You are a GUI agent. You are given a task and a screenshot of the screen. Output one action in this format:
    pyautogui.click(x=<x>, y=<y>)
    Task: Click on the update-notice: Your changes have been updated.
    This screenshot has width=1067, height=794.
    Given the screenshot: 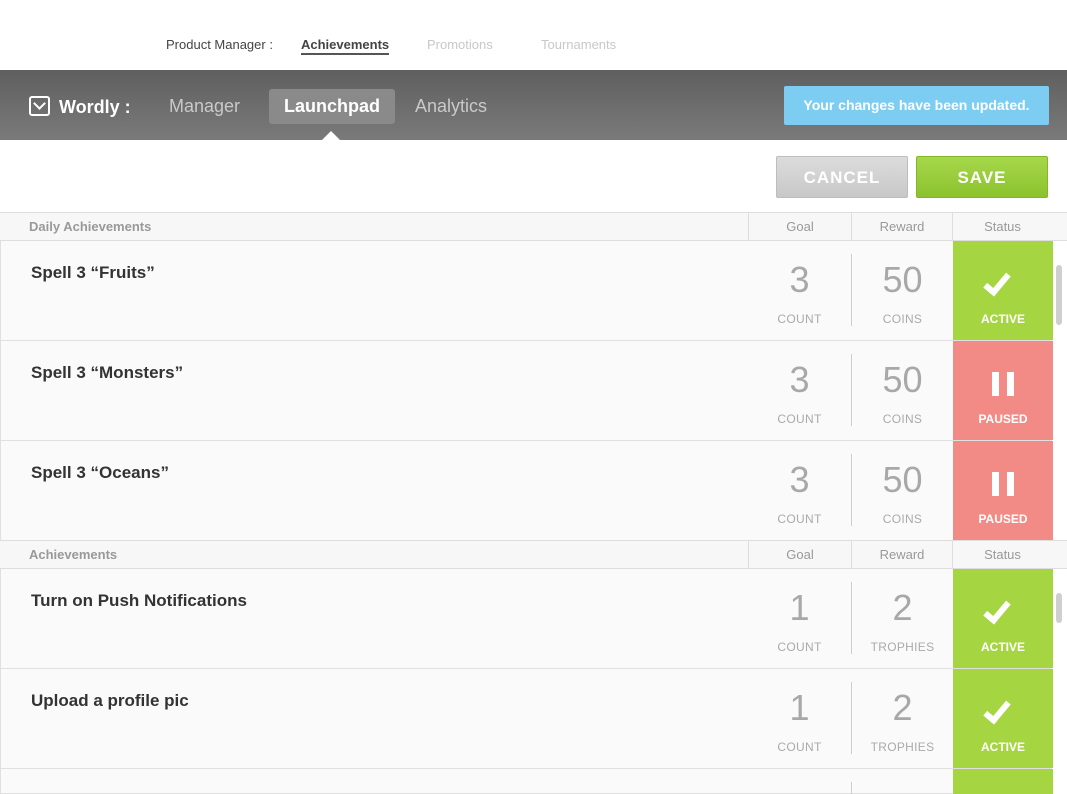 What is the action you would take?
    pyautogui.click(x=916, y=105)
    